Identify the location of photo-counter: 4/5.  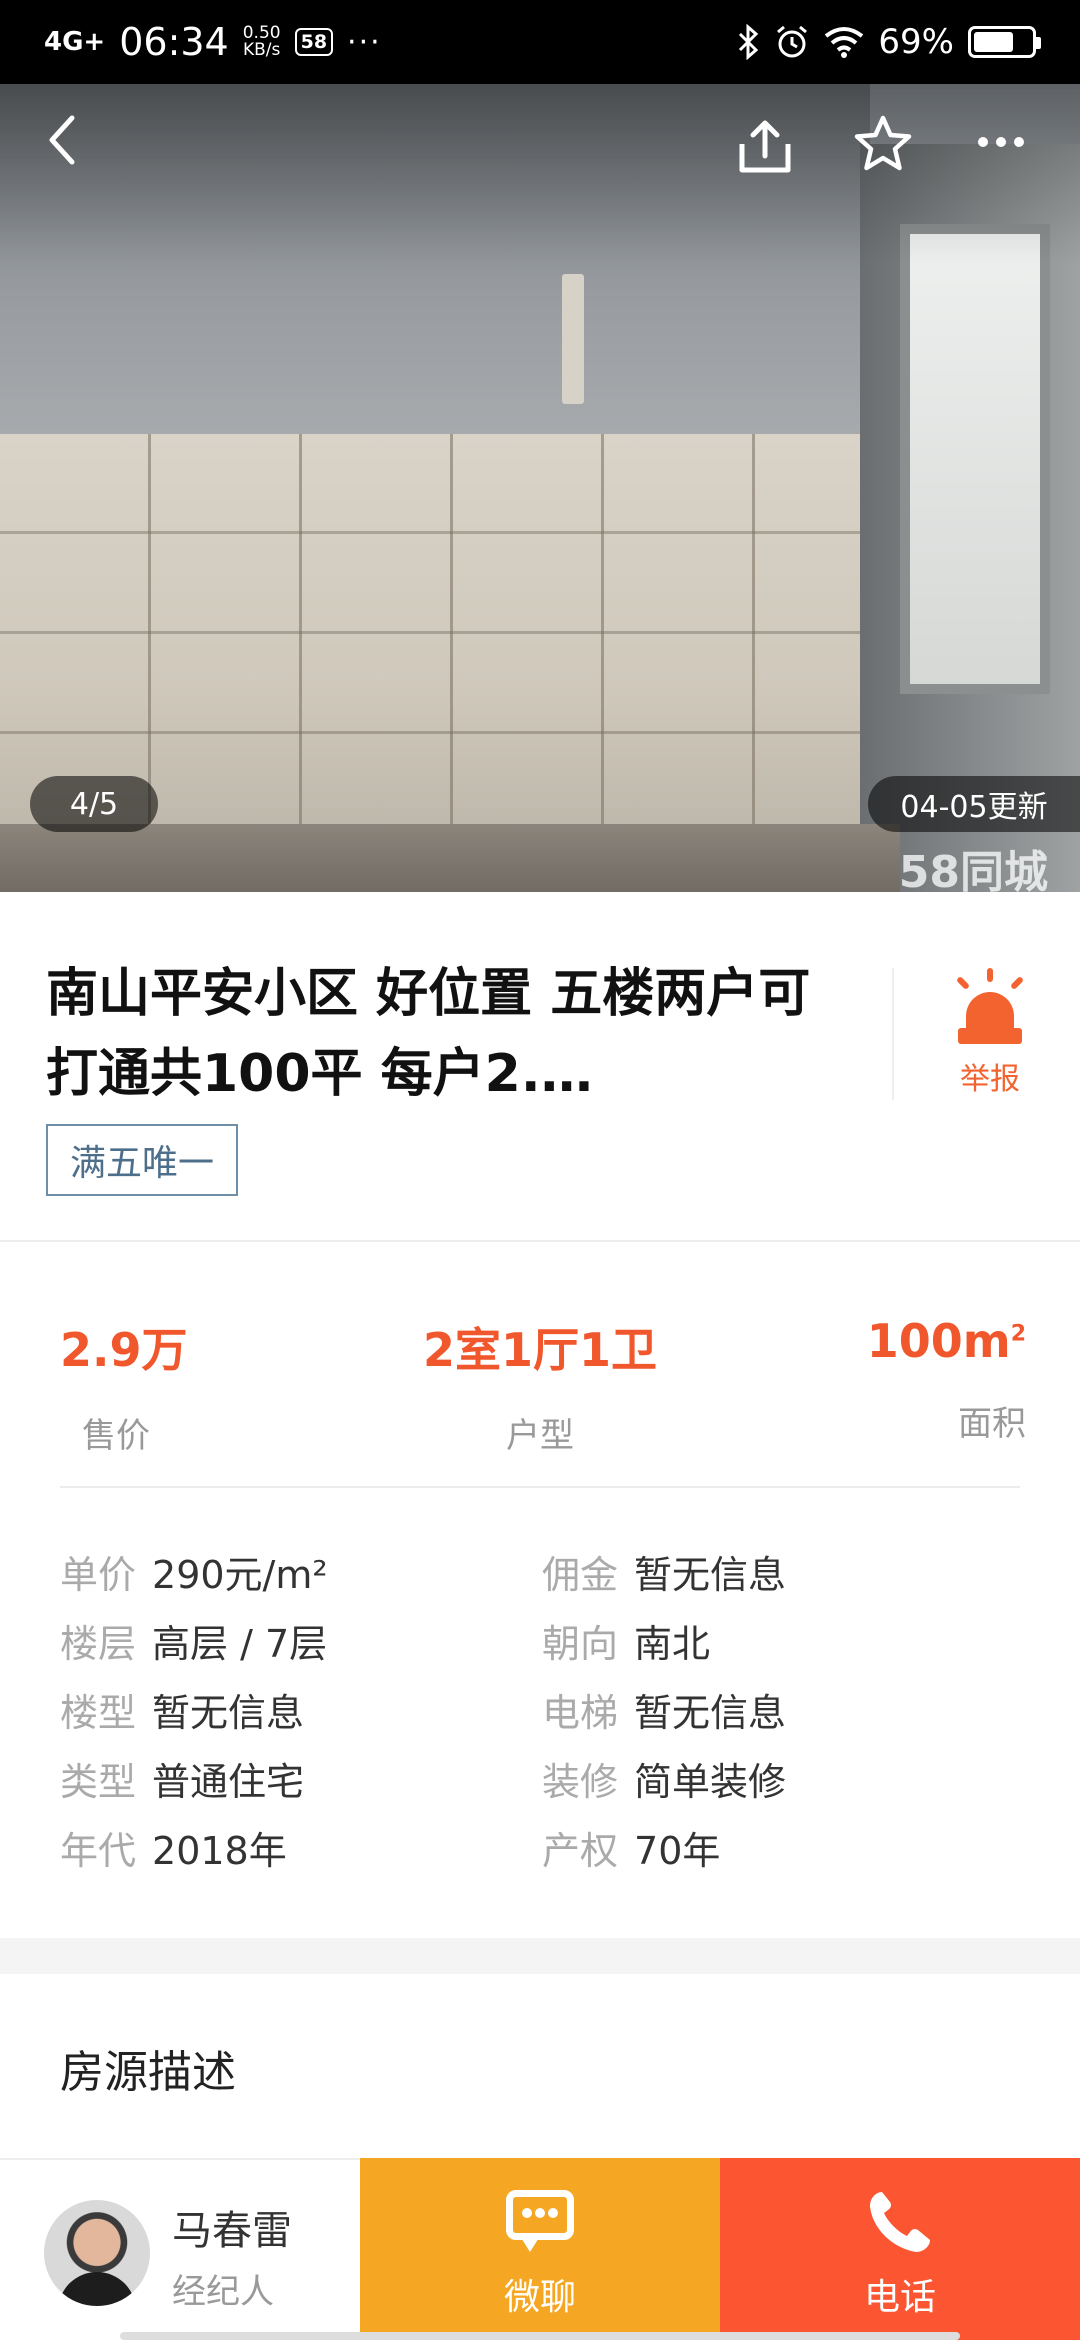
(94, 804).